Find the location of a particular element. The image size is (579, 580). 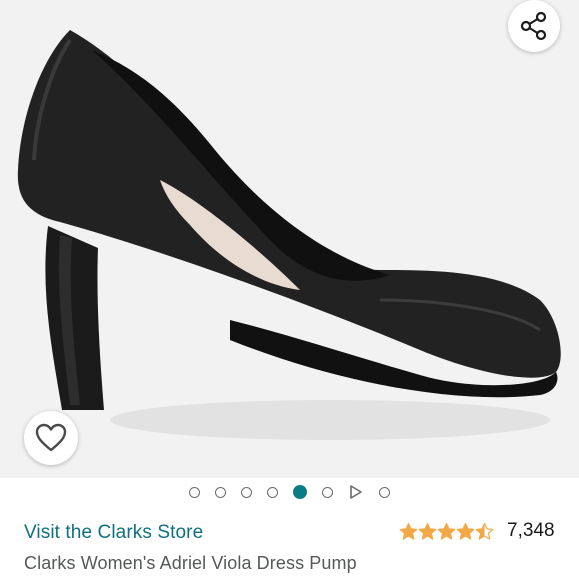

product-title: Clarks Women's Adriel Viola Dress Pump is located at coordinates (190, 563).